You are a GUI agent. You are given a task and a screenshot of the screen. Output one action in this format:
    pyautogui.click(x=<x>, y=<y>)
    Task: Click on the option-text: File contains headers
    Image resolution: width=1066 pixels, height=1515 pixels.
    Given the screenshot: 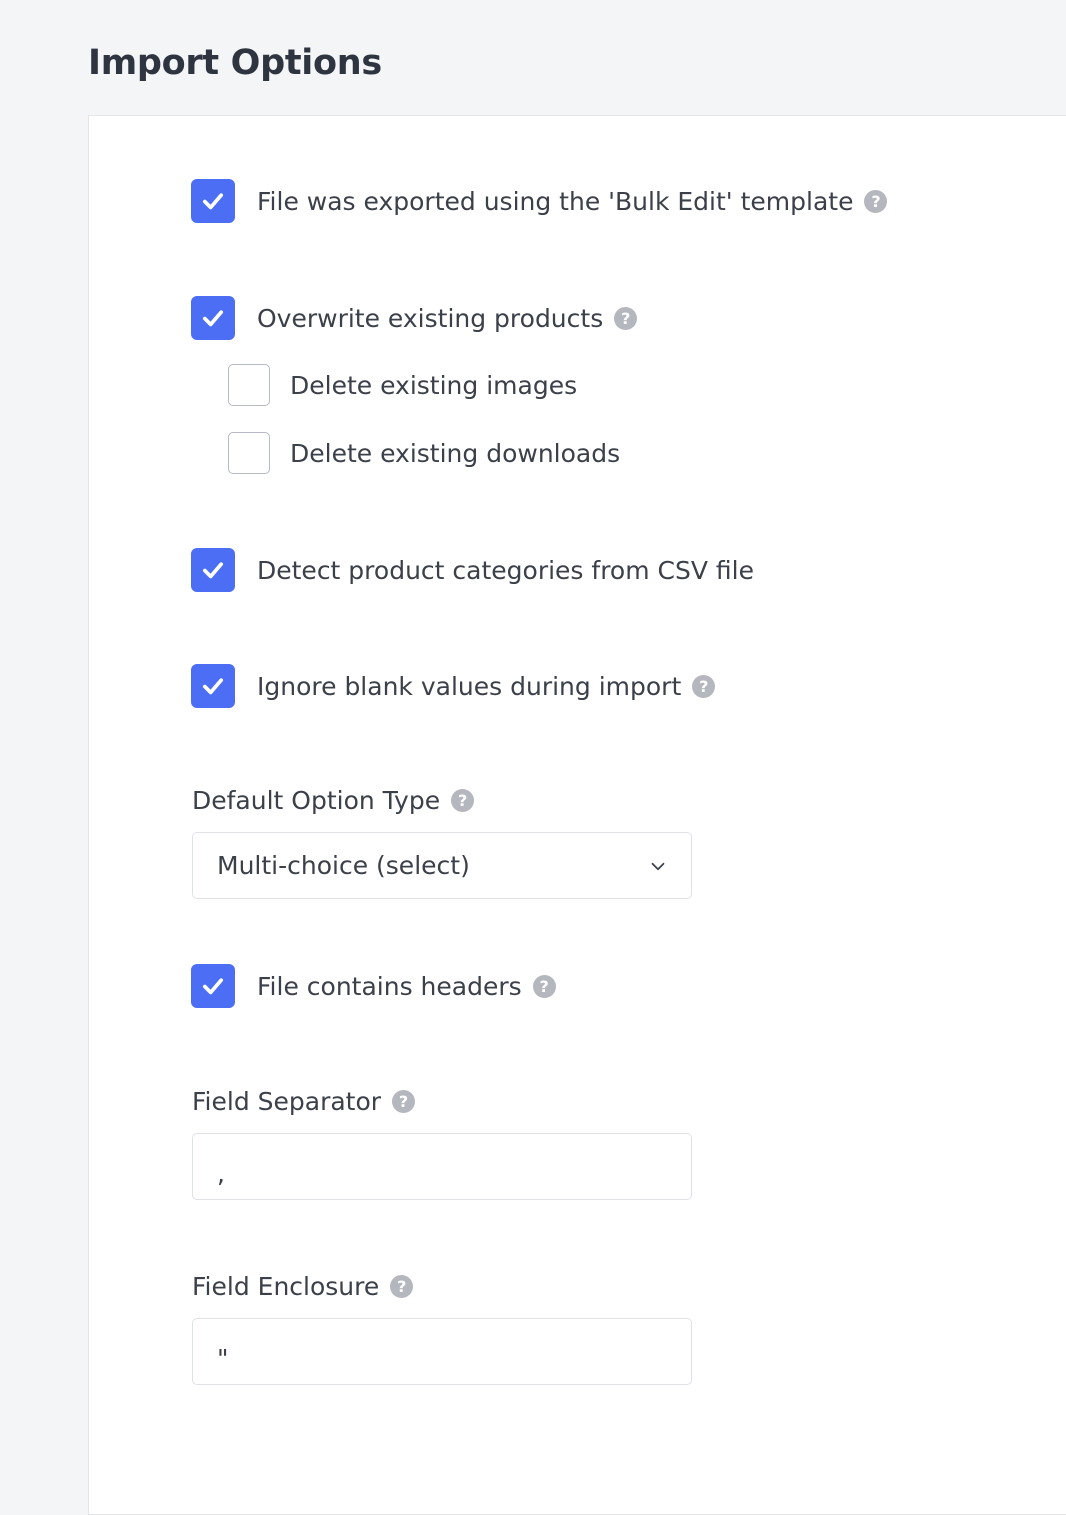 What is the action you would take?
    pyautogui.click(x=389, y=986)
    